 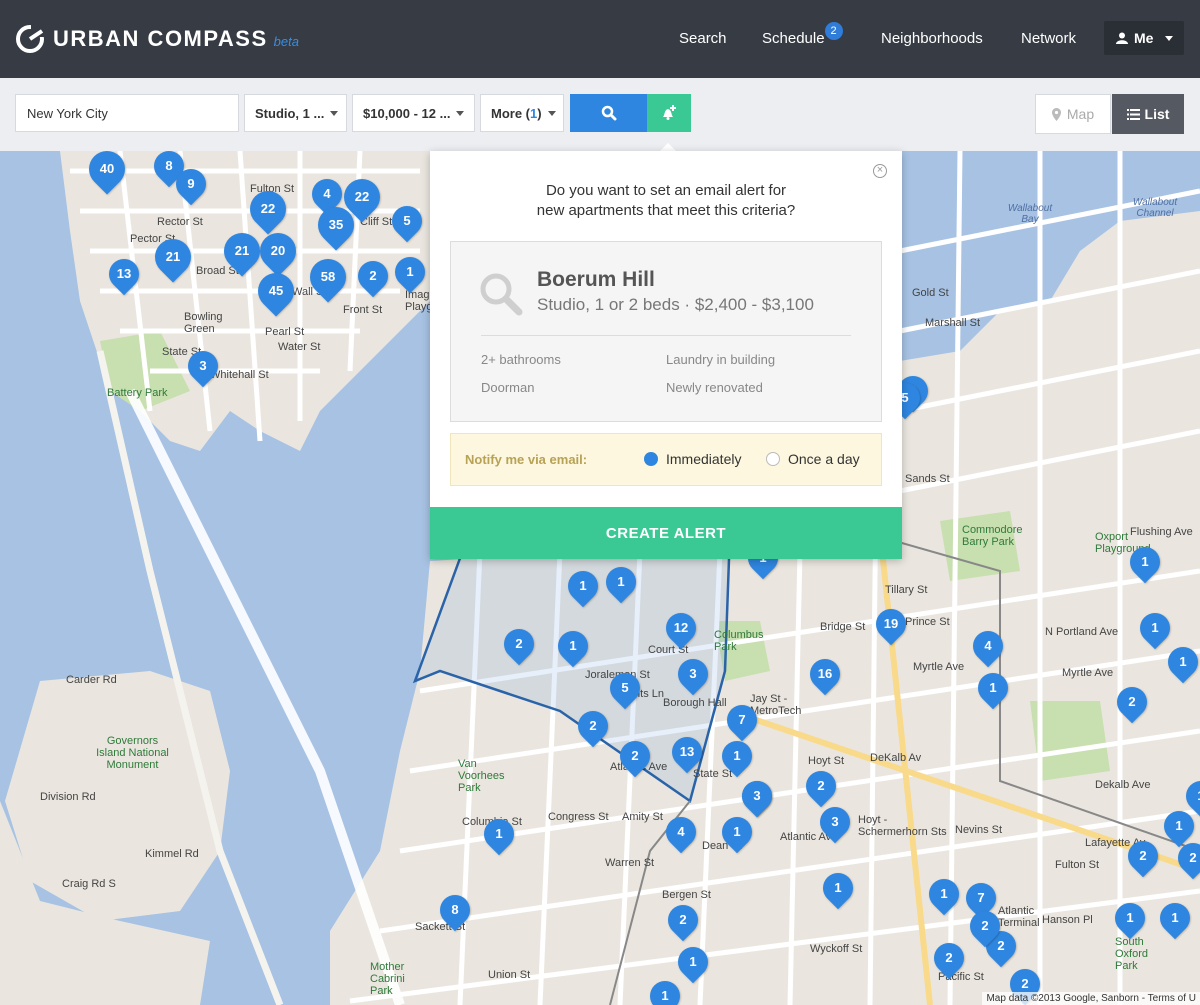 I want to click on radio-immediately, so click(x=651, y=459).